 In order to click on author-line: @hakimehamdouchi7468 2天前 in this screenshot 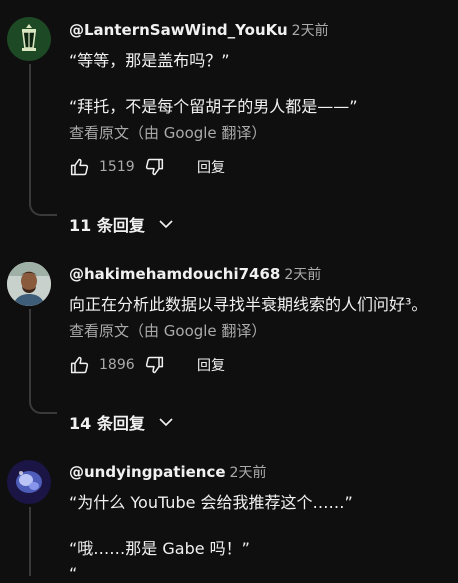, I will do `click(195, 274)`.